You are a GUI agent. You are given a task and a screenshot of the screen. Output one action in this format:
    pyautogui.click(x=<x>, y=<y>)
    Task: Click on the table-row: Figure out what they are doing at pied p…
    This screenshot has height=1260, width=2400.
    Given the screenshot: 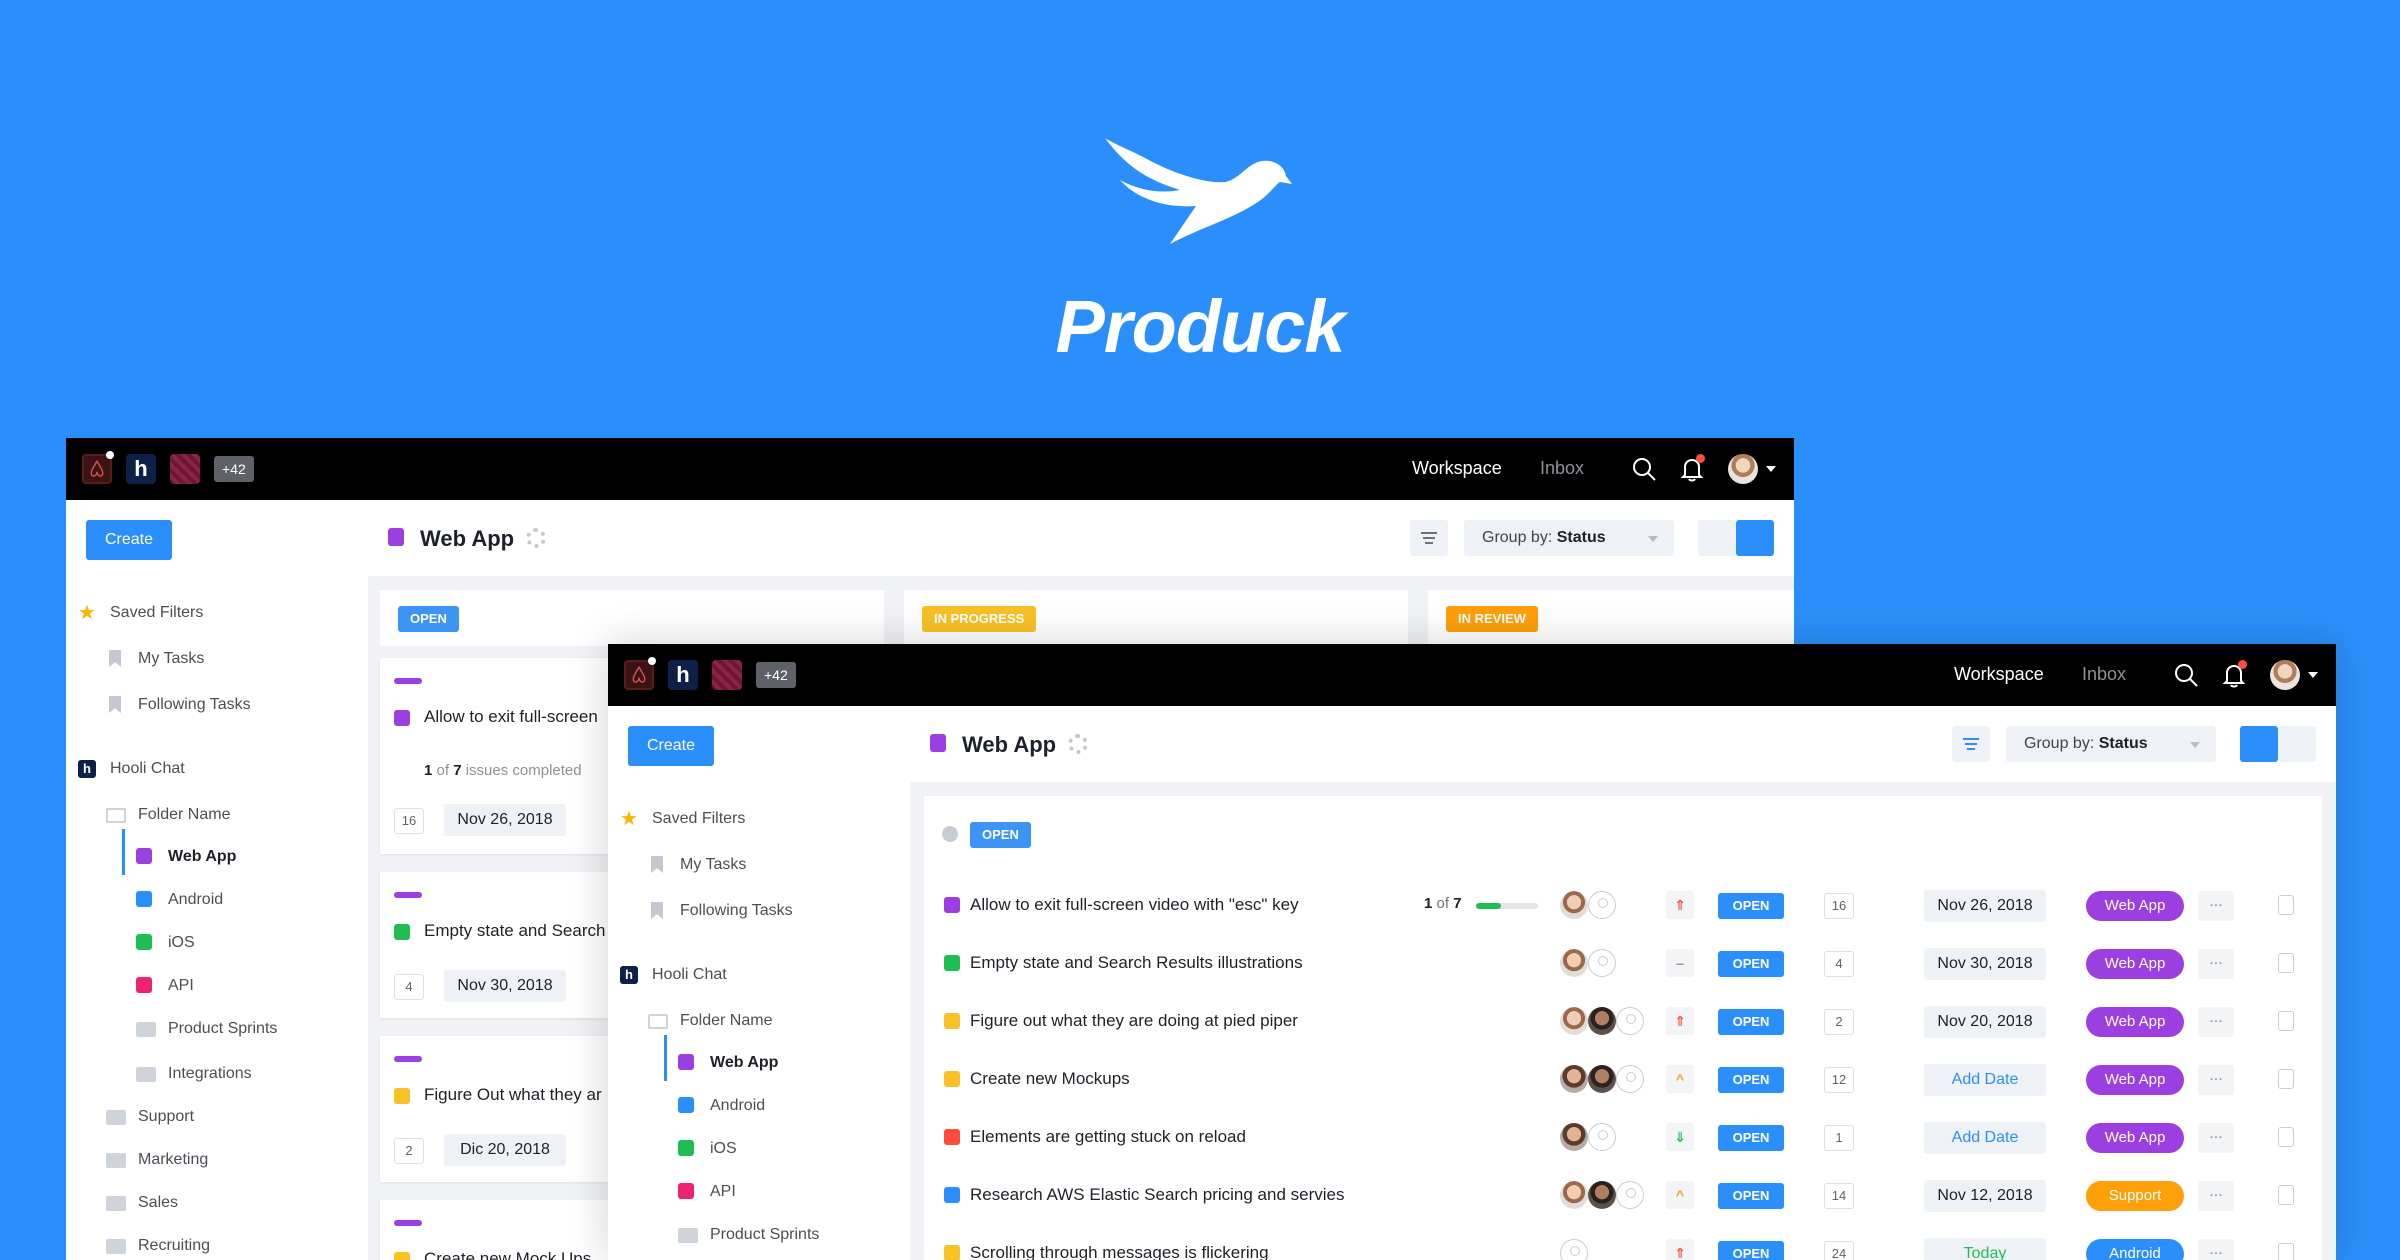 What is the action you would take?
    pyautogui.click(x=1623, y=1021)
    